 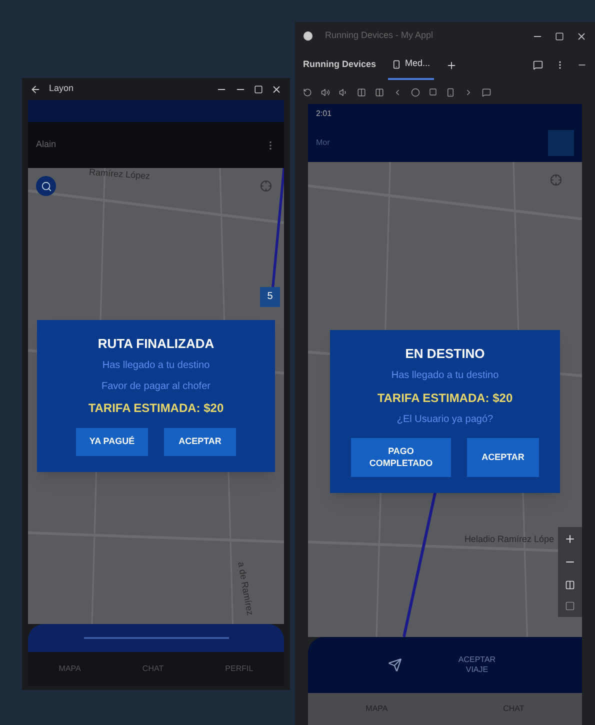 What do you see at coordinates (570, 606) in the screenshot?
I see `square-icon` at bounding box center [570, 606].